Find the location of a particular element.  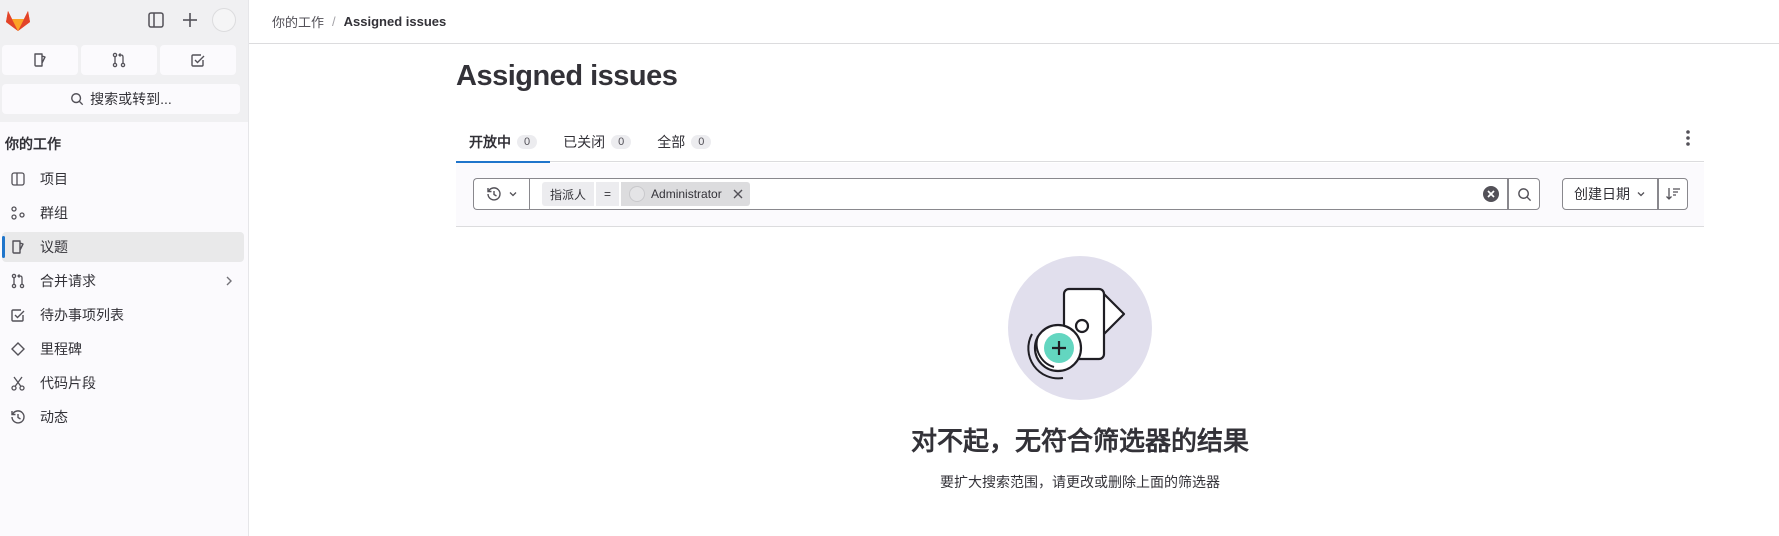

breadcrumb-current: Assigned issues is located at coordinates (395, 21).